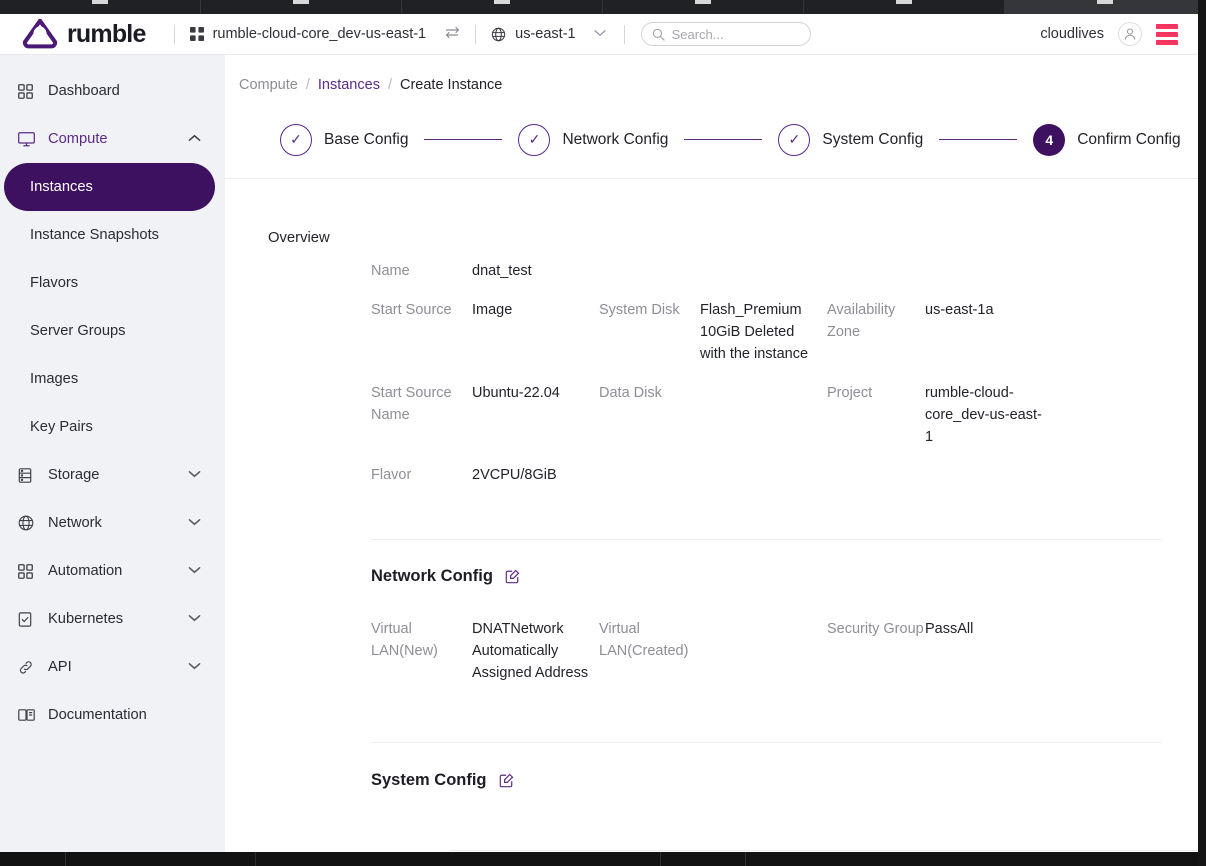 Image resolution: width=1206 pixels, height=866 pixels. Describe the element at coordinates (349, 85) in the screenshot. I see `breadcrumb-instances: Instances` at that location.